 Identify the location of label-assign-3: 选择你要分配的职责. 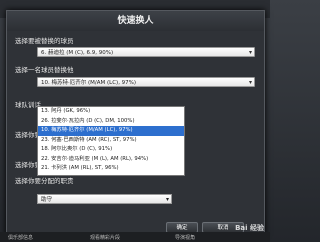
(44, 181).